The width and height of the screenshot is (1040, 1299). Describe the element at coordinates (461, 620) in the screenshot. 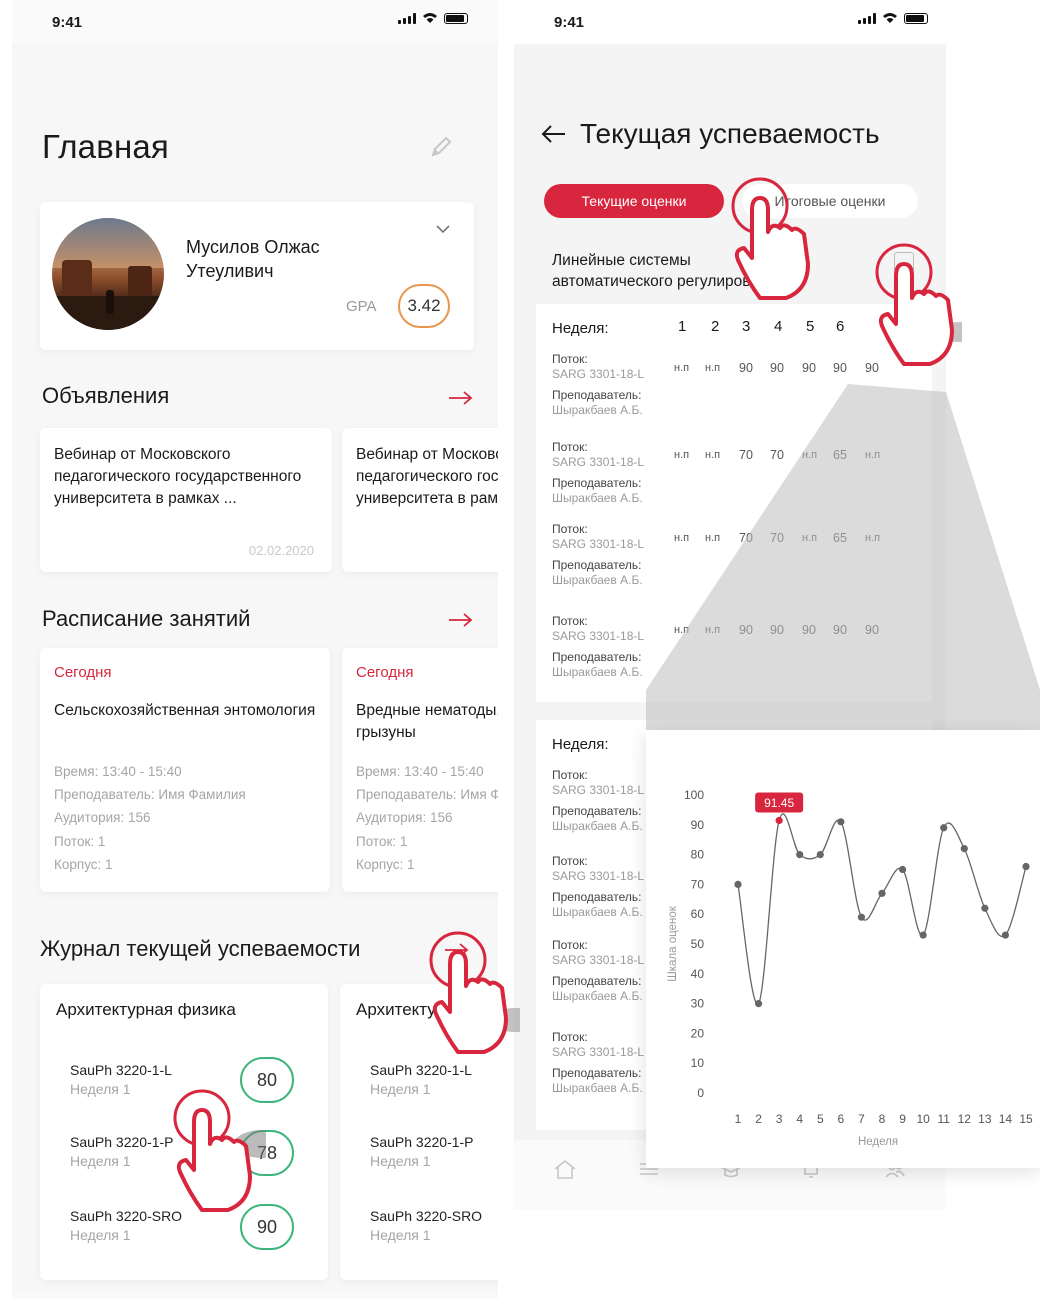

I see `schedule-arrow-icon` at that location.